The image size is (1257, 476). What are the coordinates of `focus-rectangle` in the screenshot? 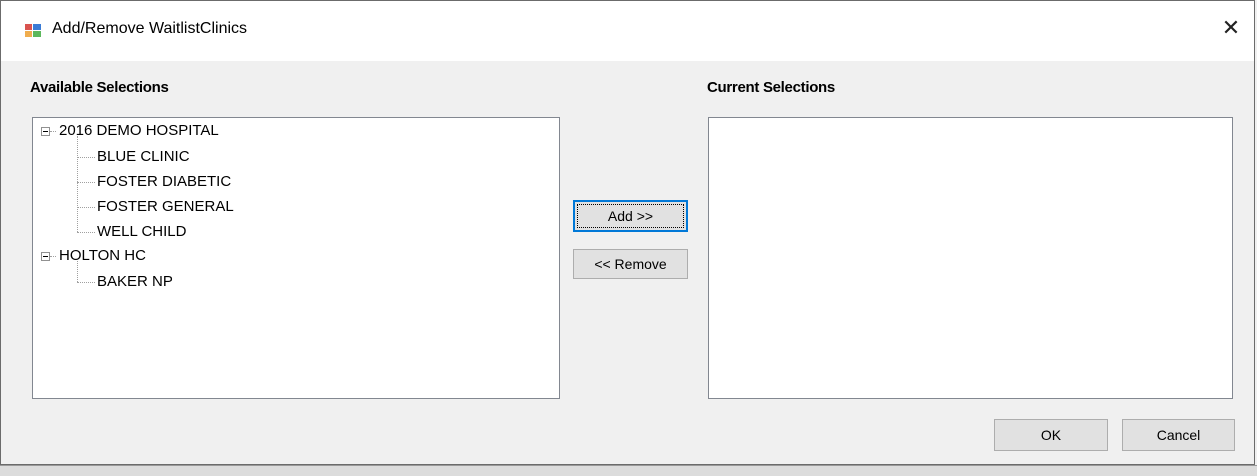 It's located at (630, 216).